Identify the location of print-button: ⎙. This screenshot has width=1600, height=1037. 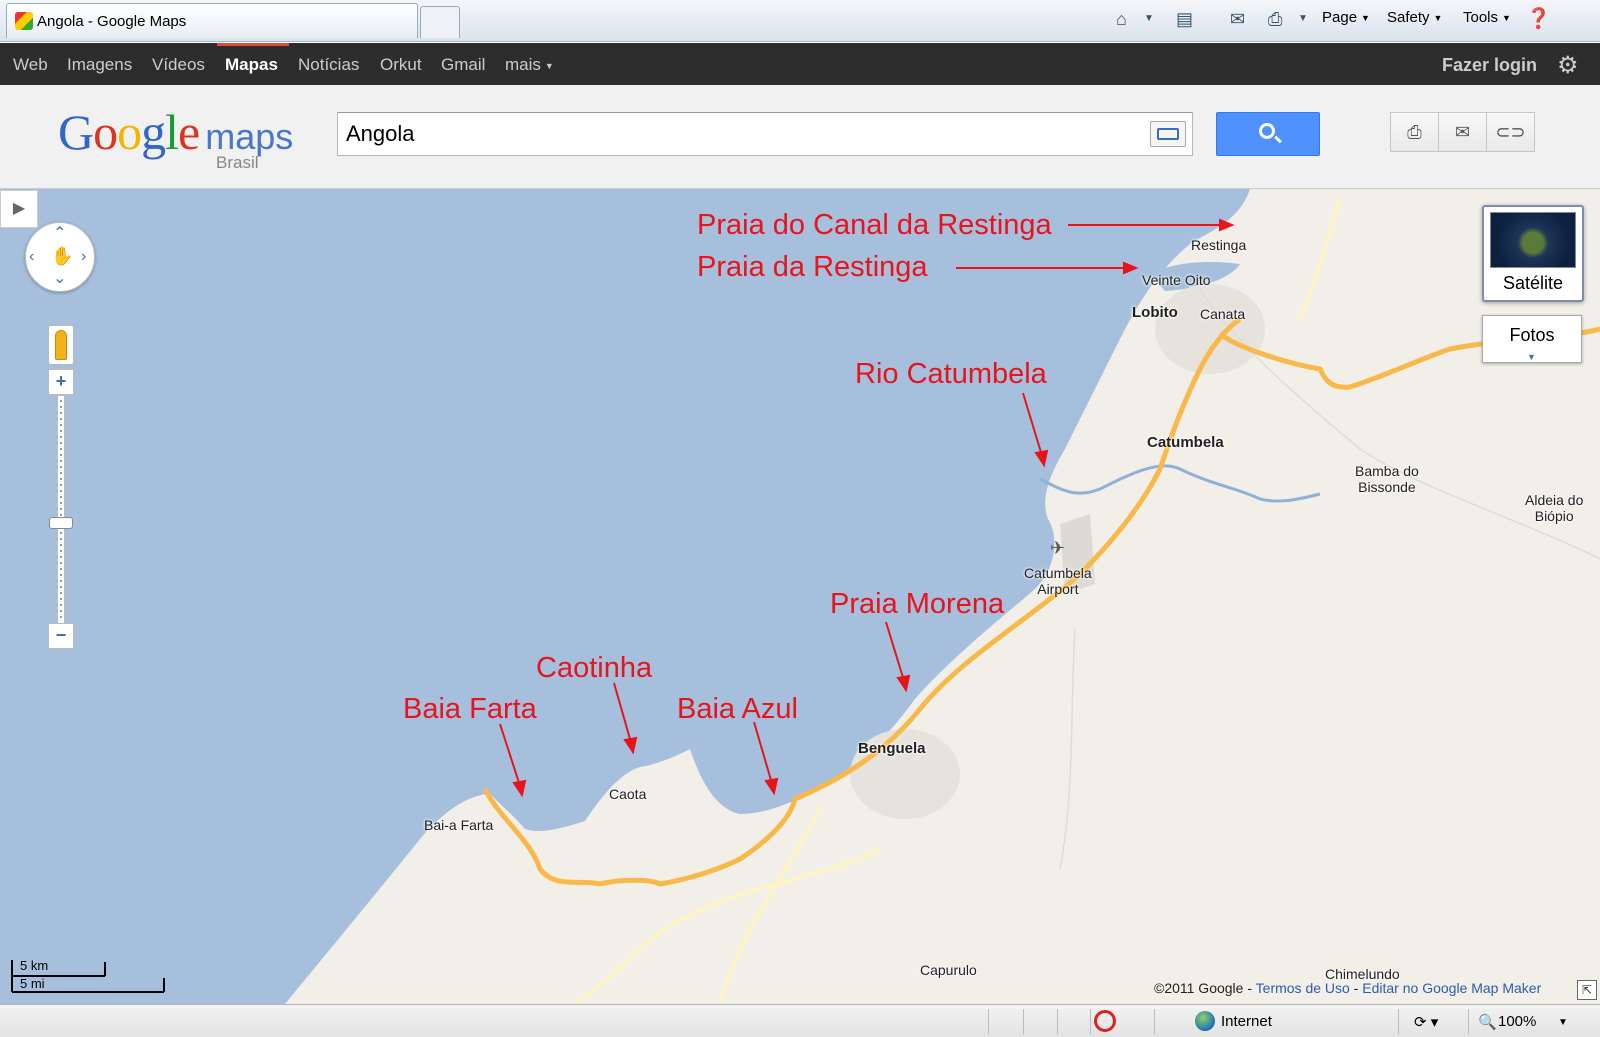
(1414, 132).